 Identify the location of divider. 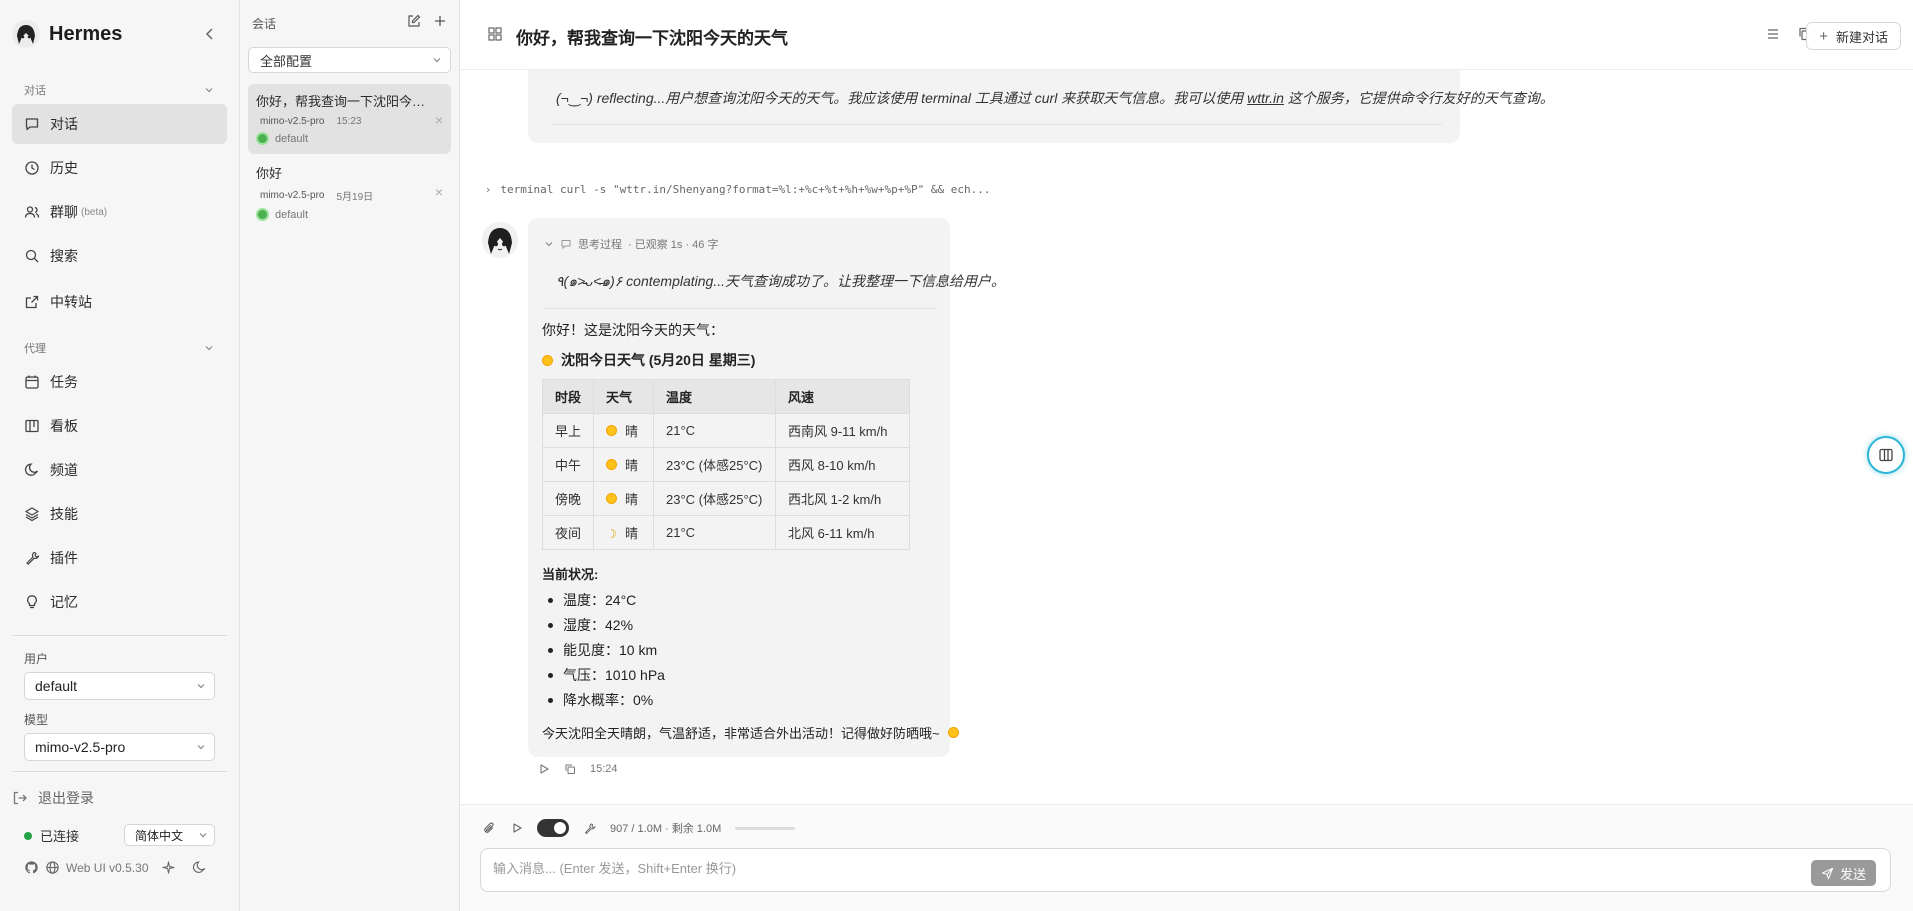
(997, 124).